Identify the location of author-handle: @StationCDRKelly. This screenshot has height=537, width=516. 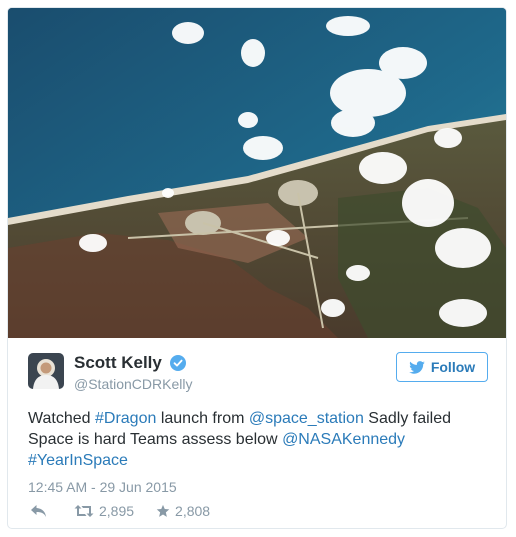
(133, 384).